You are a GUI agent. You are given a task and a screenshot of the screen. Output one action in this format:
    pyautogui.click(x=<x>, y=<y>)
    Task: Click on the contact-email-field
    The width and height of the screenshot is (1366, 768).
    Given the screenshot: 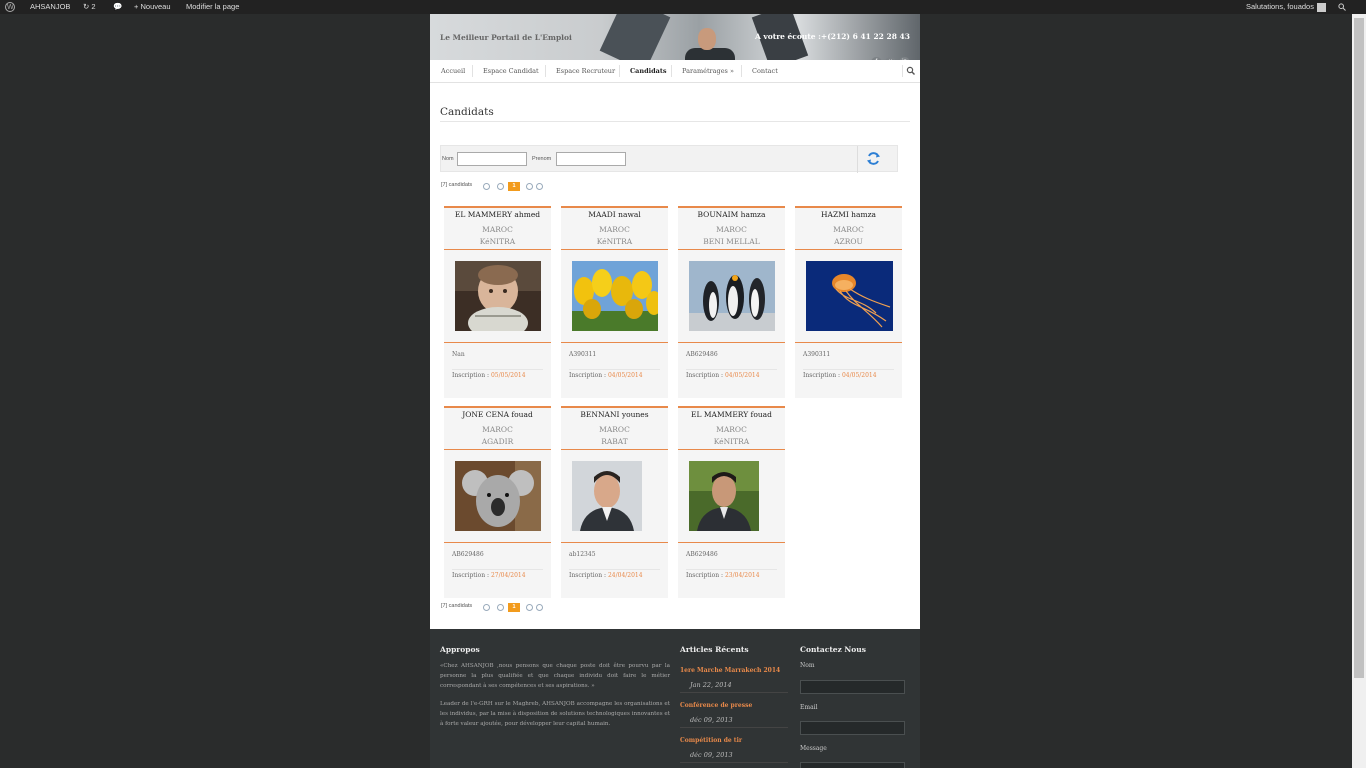 What is the action you would take?
    pyautogui.click(x=852, y=728)
    